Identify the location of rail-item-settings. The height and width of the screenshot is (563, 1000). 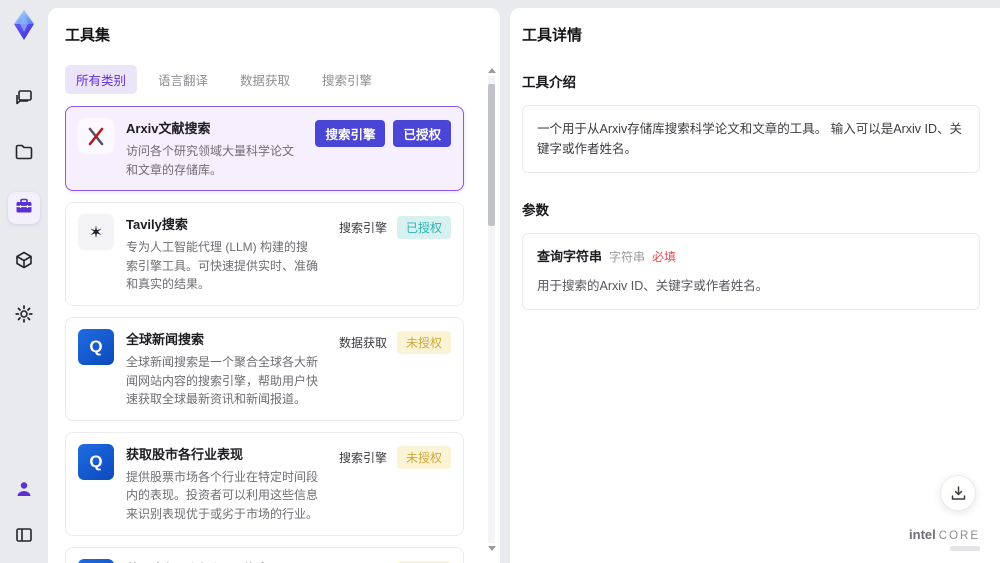
(24, 316).